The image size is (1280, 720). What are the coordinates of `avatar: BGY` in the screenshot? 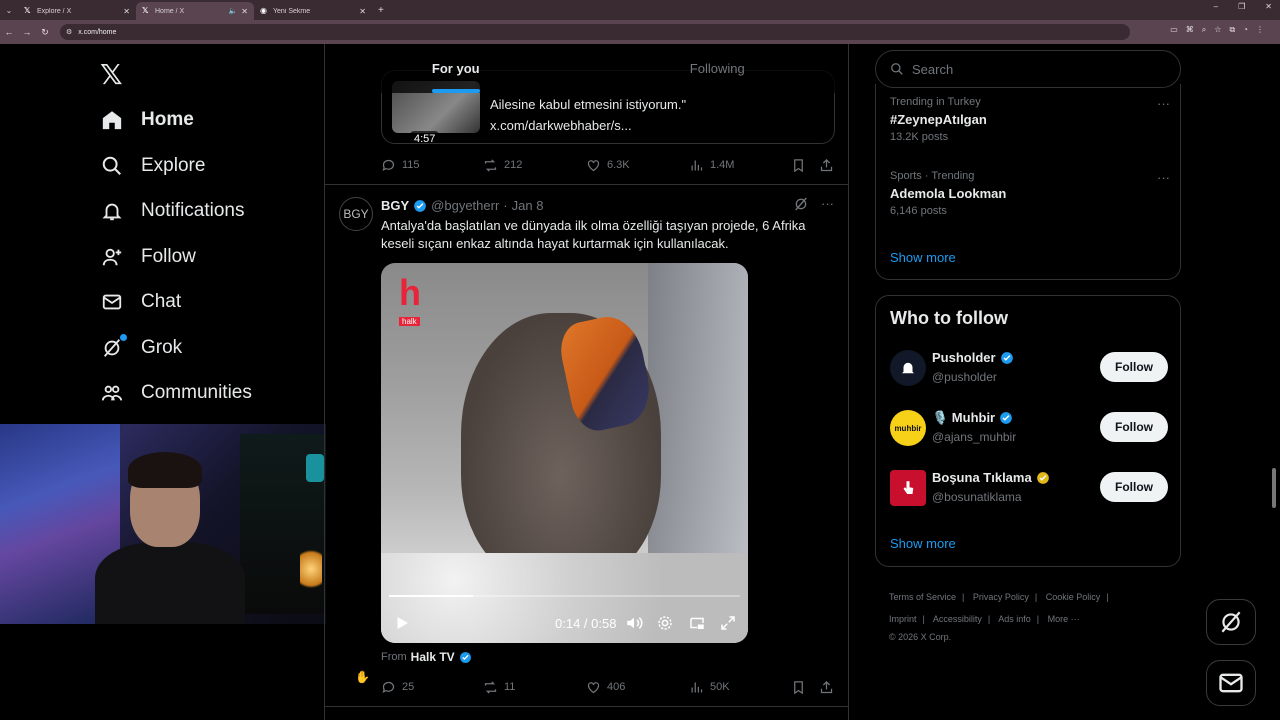 It's located at (356, 214).